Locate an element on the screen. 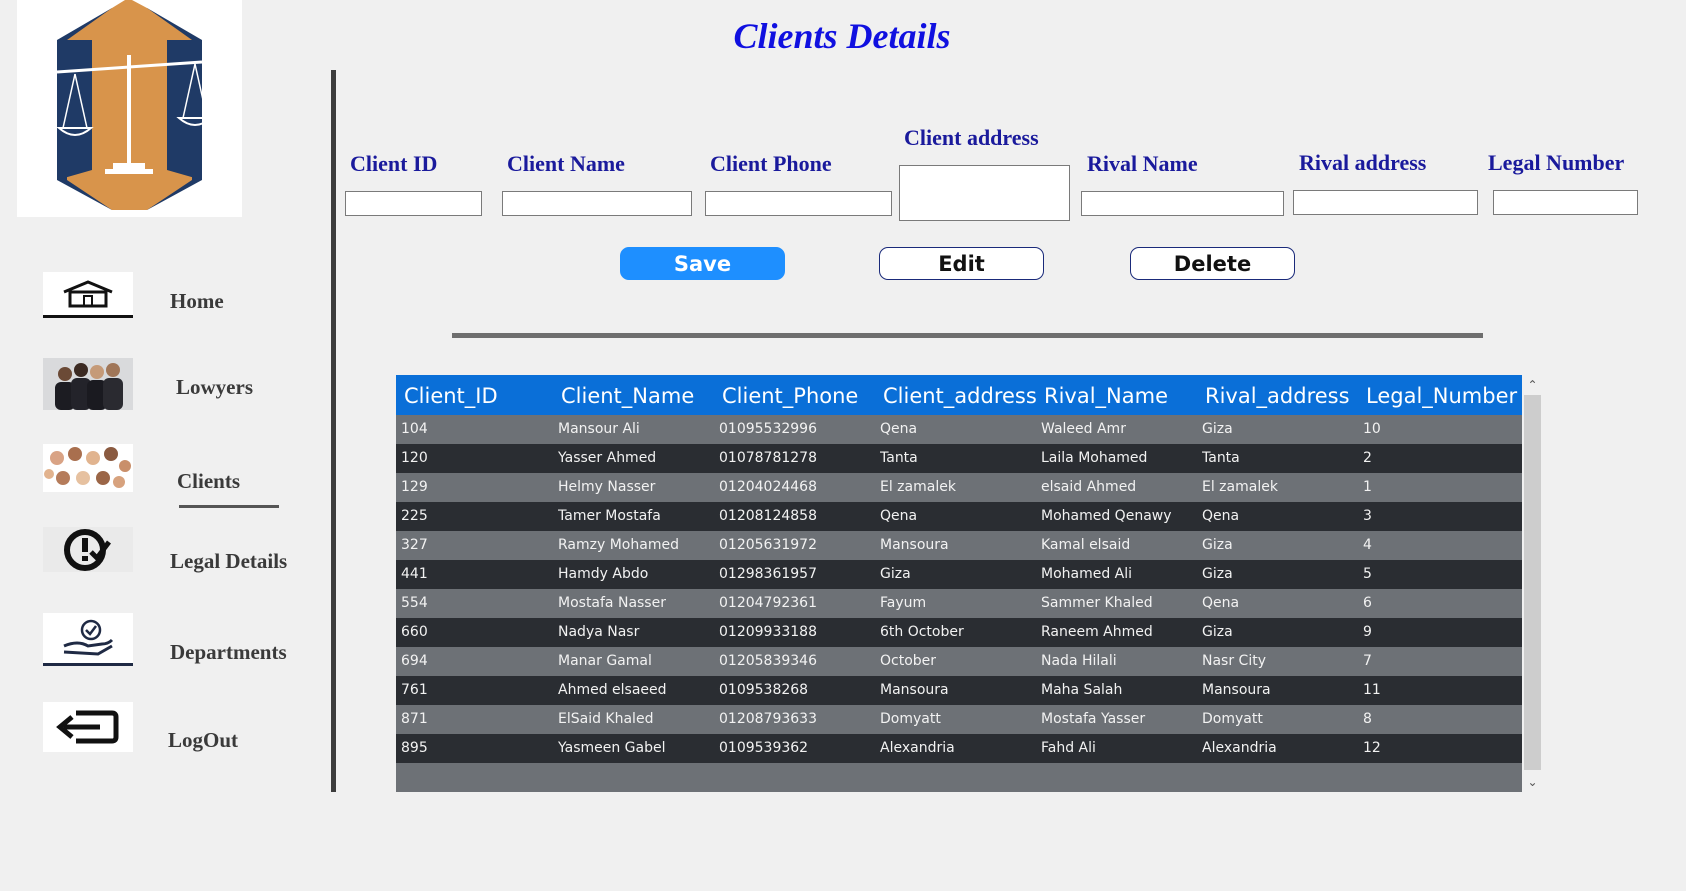 The width and height of the screenshot is (1686, 891). client-id-input is located at coordinates (413, 203).